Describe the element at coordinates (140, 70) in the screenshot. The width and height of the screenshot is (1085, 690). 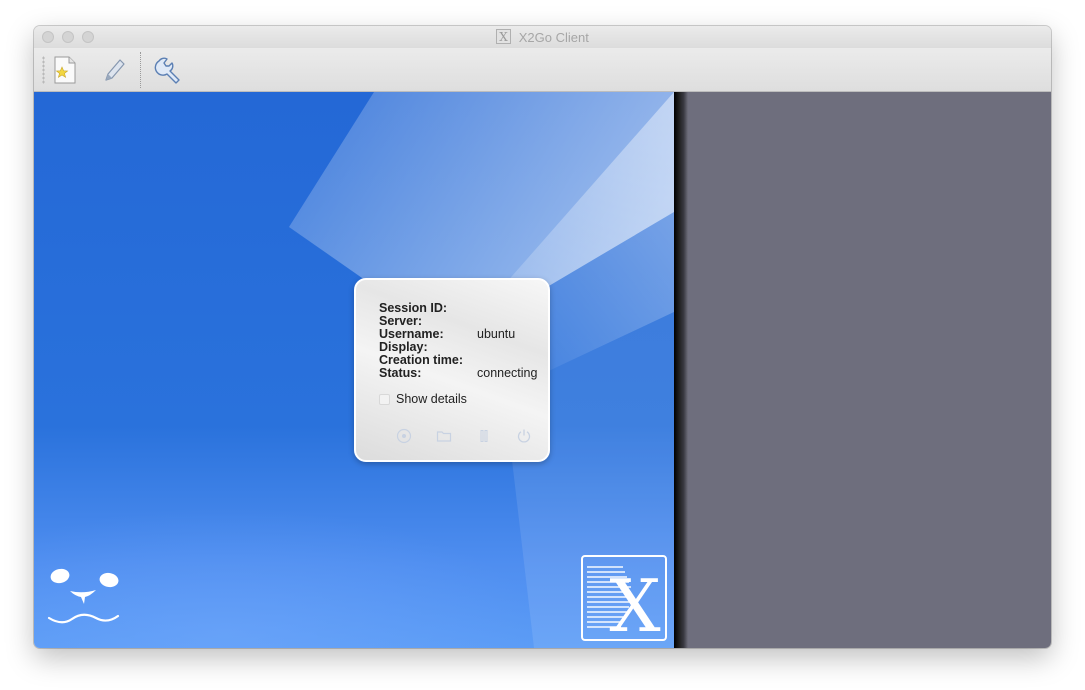
I see `toolbar-separator` at that location.